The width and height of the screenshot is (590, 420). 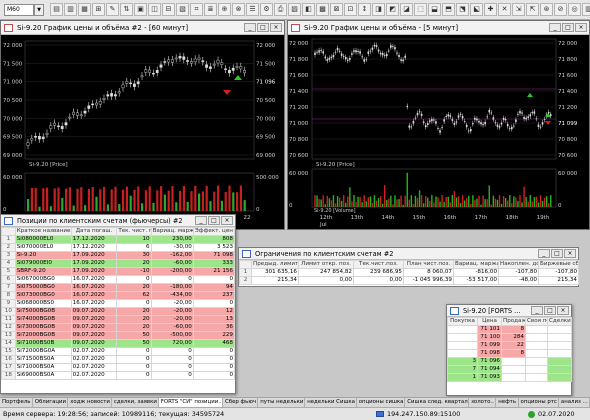 I want to click on toolbar-button-37: ⊘, so click(x=560, y=9).